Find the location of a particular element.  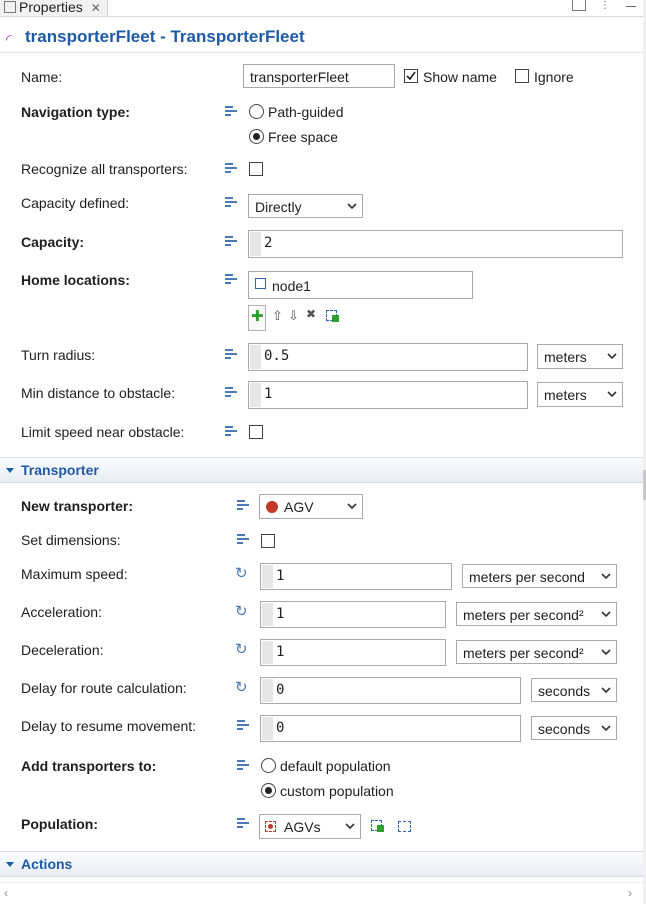

navigation-type-label: Navigation type: is located at coordinates (75, 112).